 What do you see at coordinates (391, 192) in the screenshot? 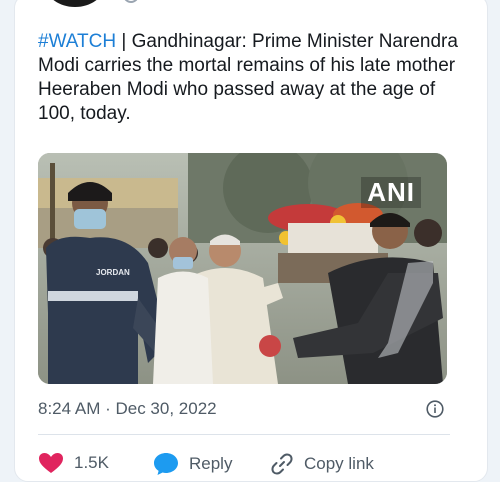
I see `watermark-ani: ANI` at bounding box center [391, 192].